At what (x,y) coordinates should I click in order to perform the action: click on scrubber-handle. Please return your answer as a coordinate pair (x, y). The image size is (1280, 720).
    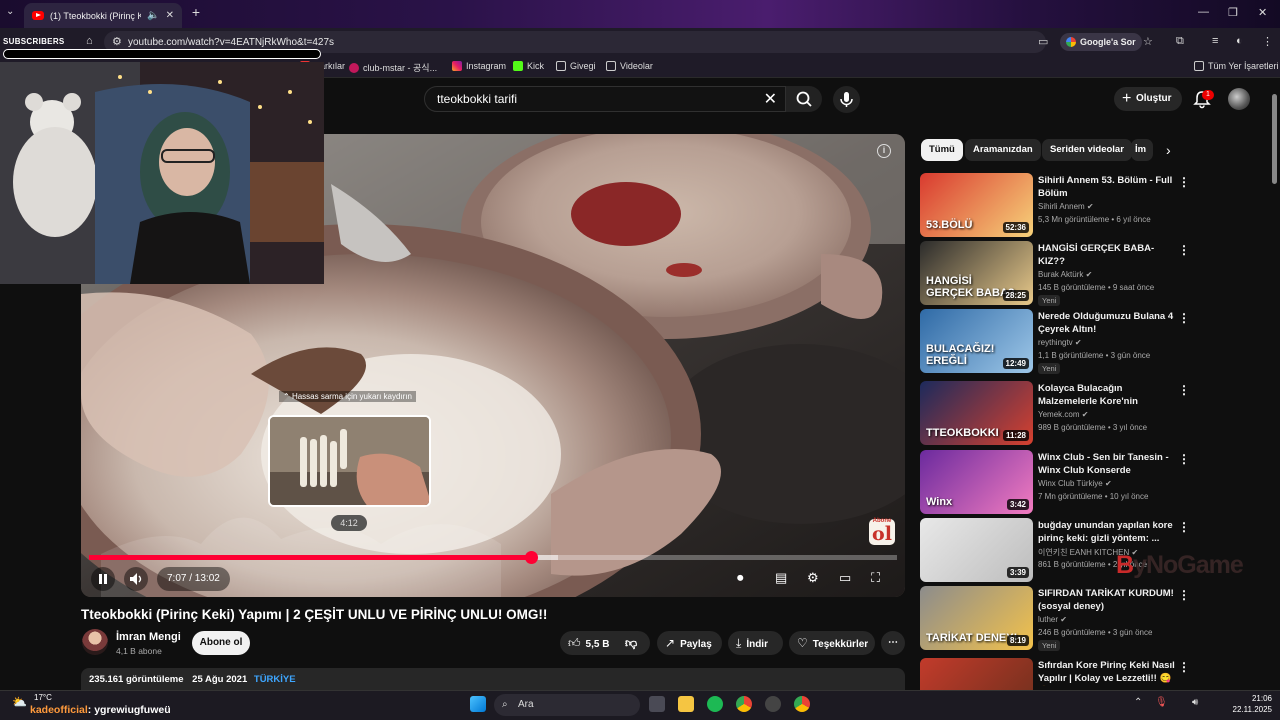
    Looking at the image, I should click on (531, 557).